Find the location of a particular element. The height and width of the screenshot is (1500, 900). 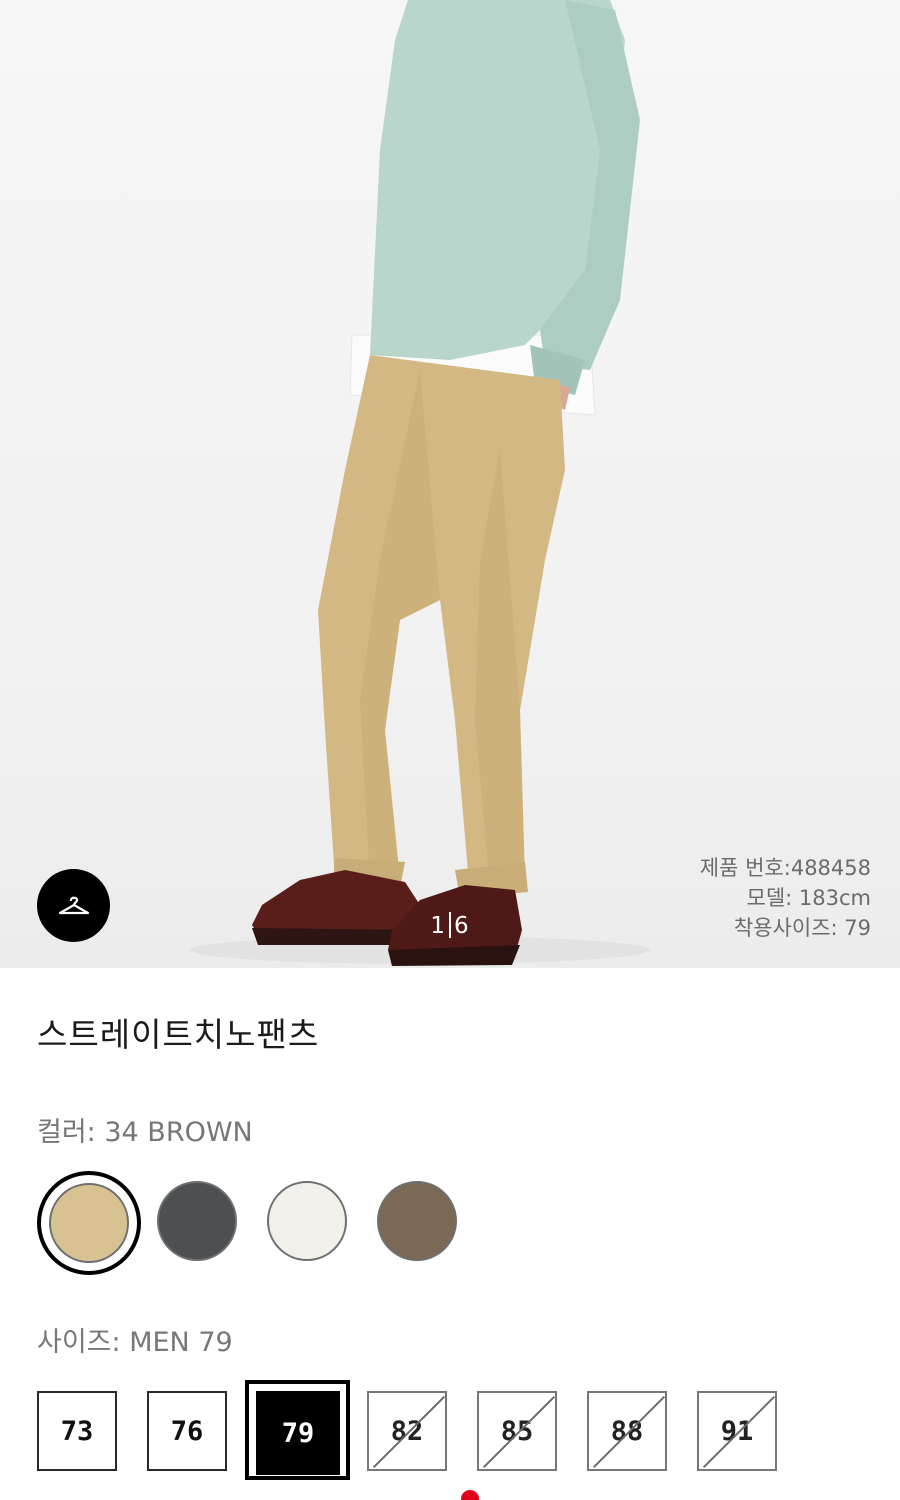

color-swatch-beige is located at coordinates (89, 1223).